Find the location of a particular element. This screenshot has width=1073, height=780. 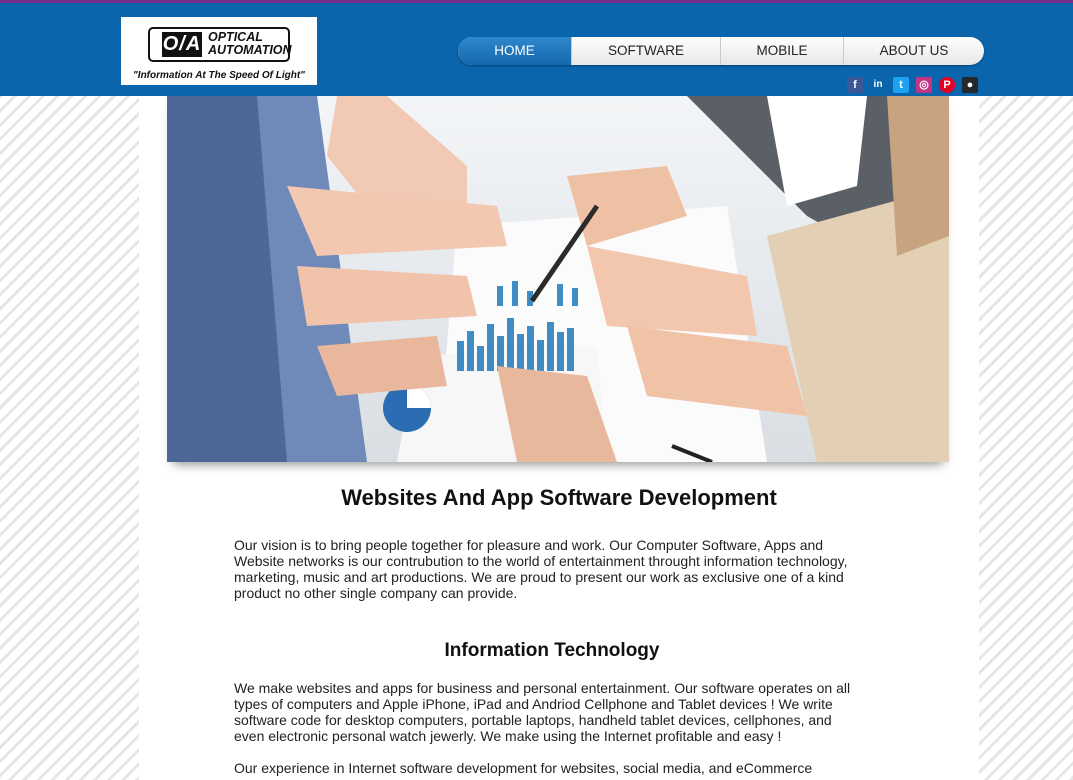

main-nav: HOME SOFTWARE MOBILE ABOUT US is located at coordinates (721, 51).